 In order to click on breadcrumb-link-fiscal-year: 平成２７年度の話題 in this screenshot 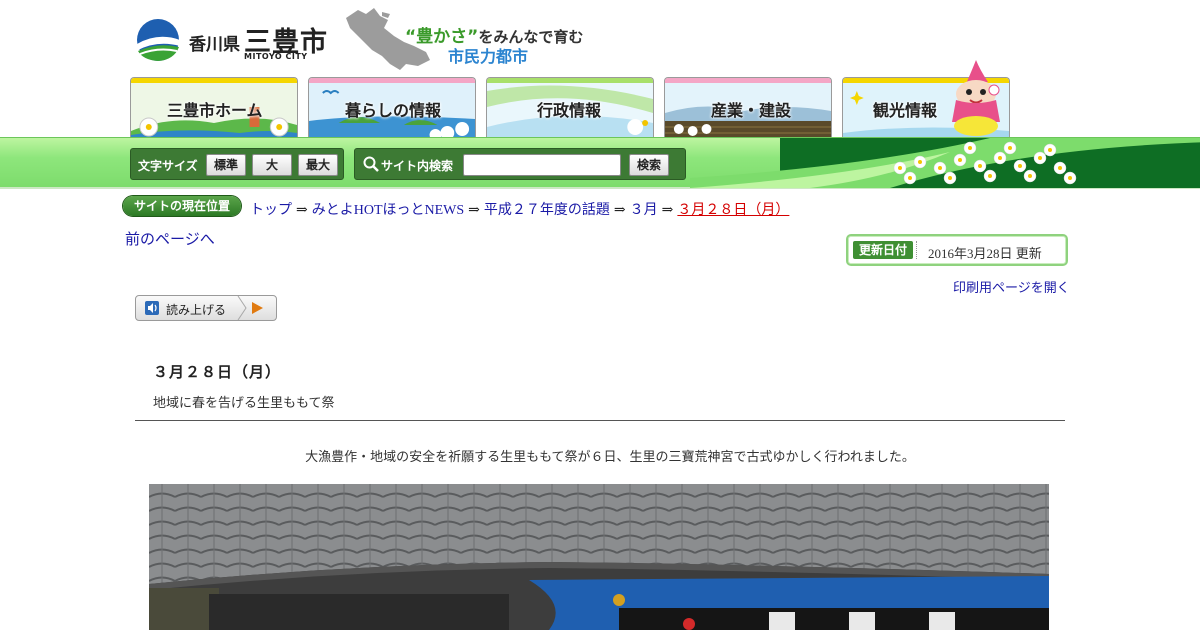, I will do `click(547, 210)`.